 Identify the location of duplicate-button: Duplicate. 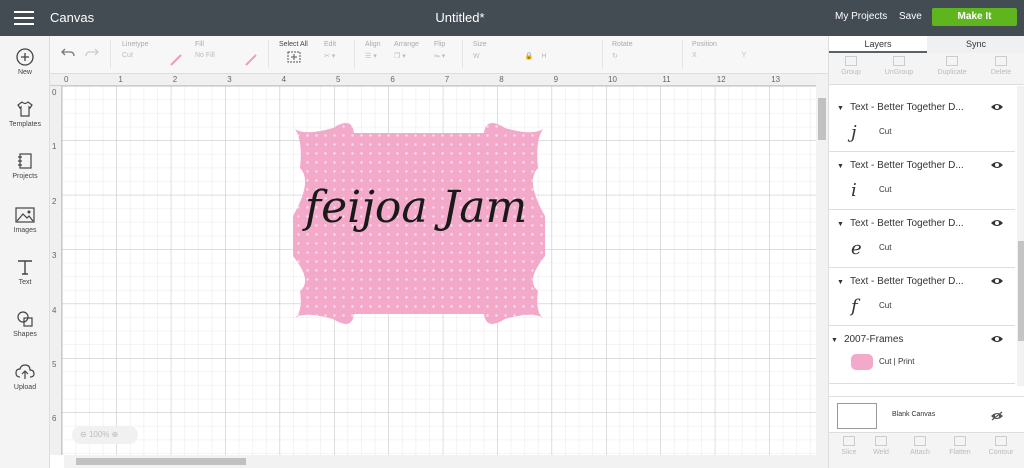
(952, 66).